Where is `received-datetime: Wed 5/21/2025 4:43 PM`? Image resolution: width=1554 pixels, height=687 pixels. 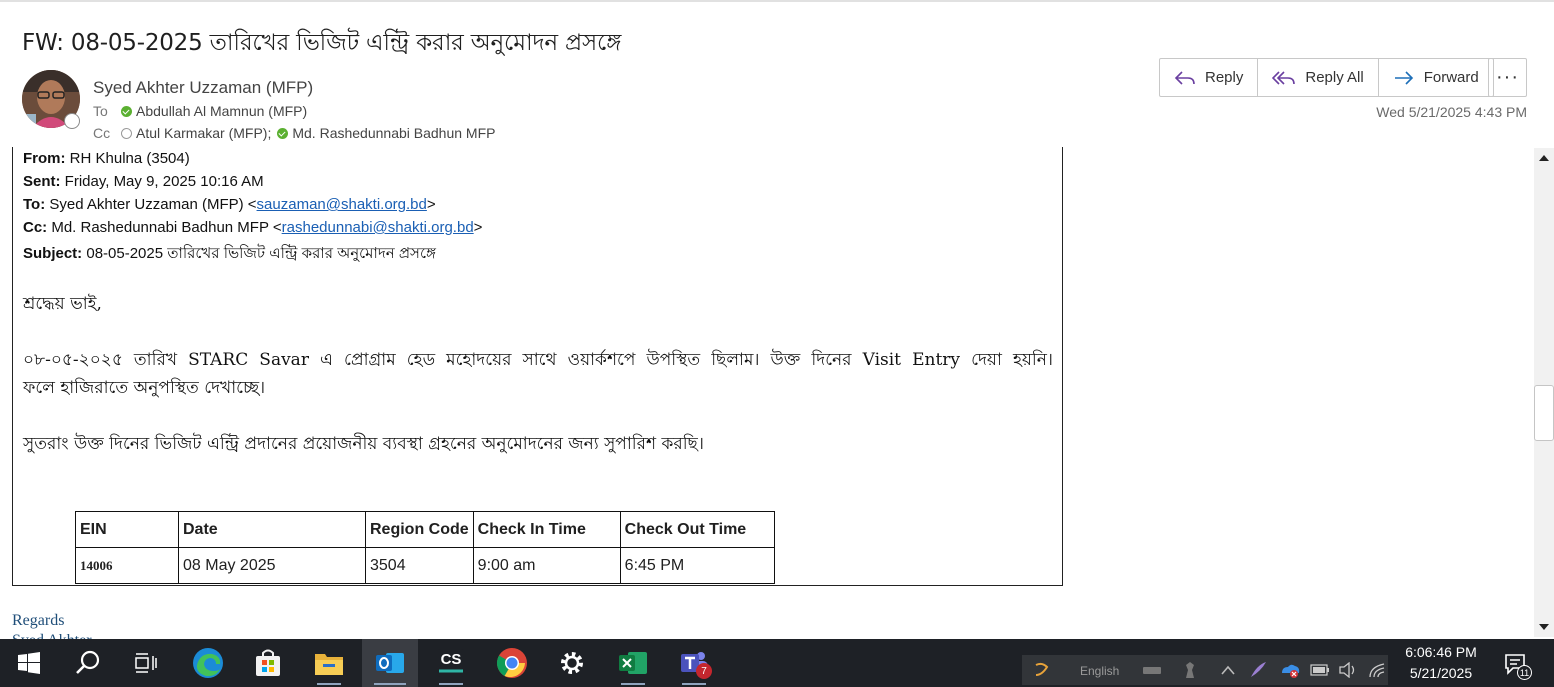 received-datetime: Wed 5/21/2025 4:43 PM is located at coordinates (1451, 112).